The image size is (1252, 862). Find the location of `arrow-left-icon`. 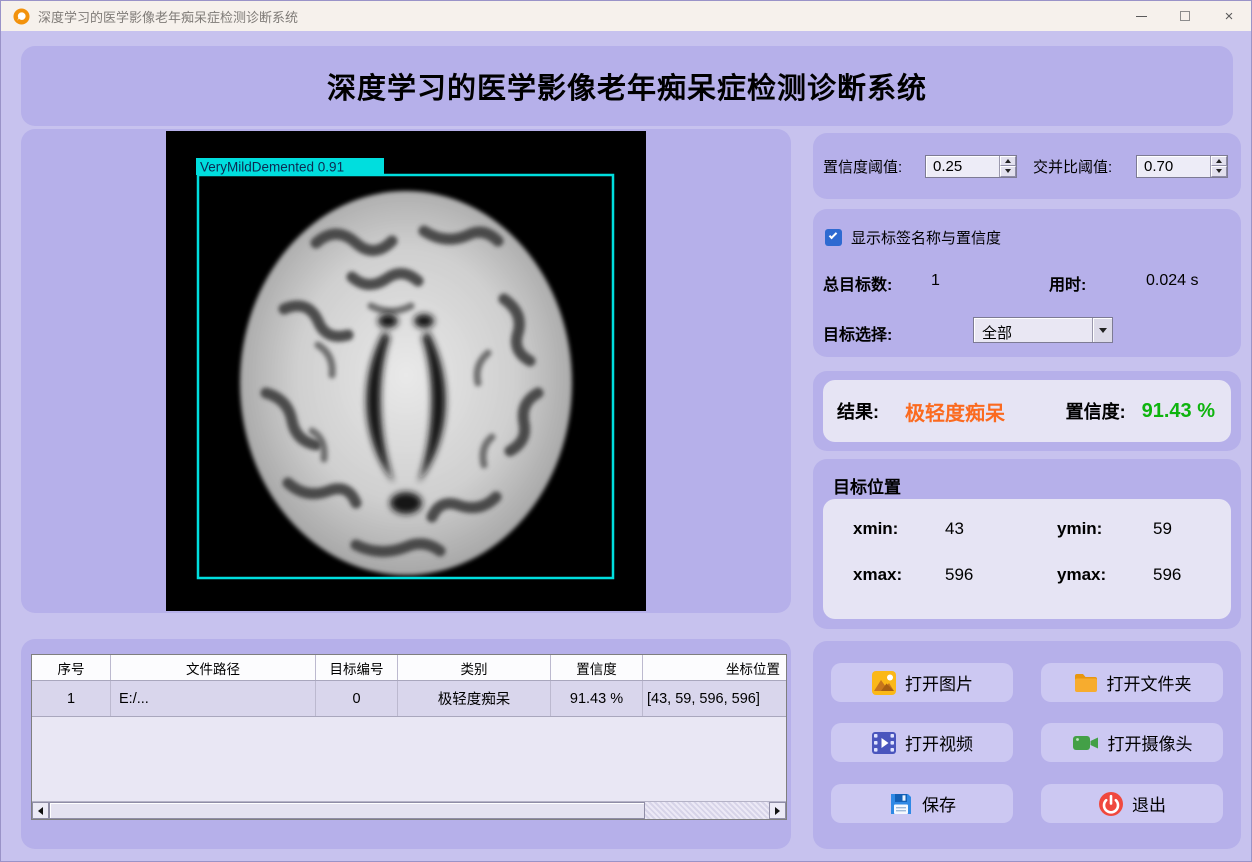

arrow-left-icon is located at coordinates (40, 810).